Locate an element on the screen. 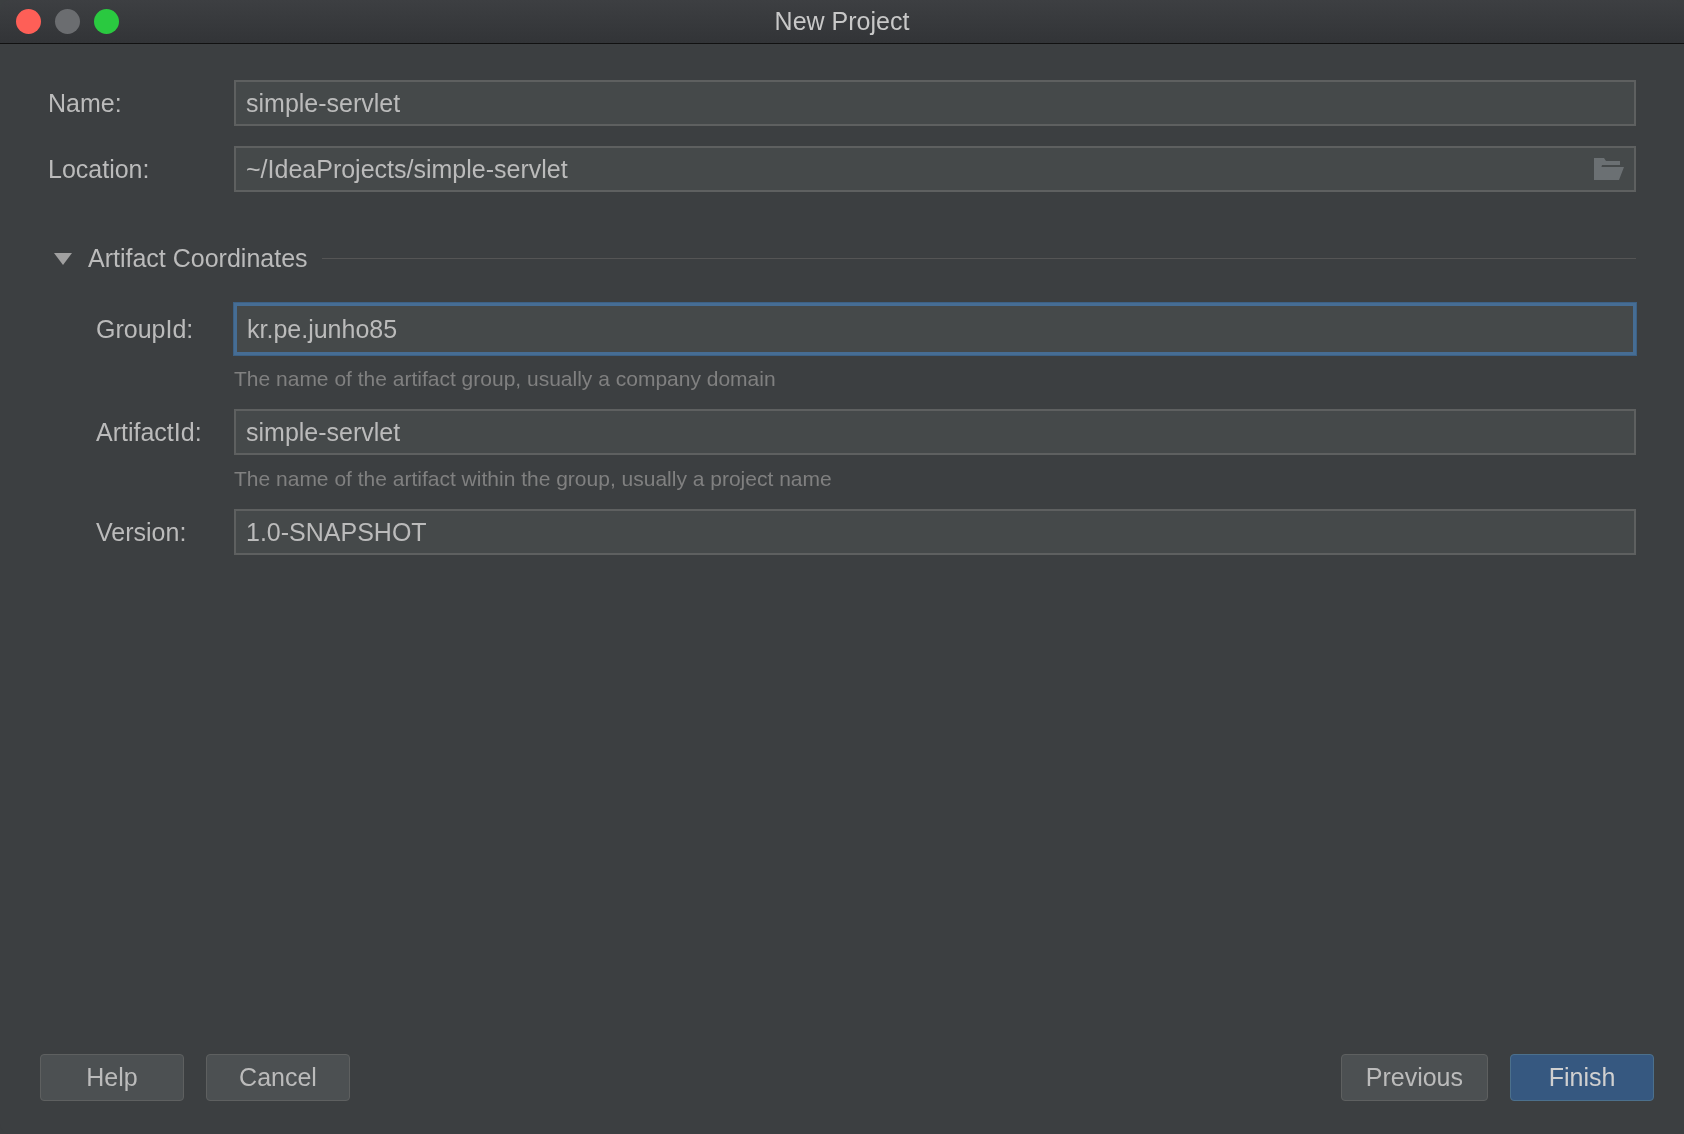 The image size is (1684, 1134). dialog-button: Finish is located at coordinates (1582, 1077).